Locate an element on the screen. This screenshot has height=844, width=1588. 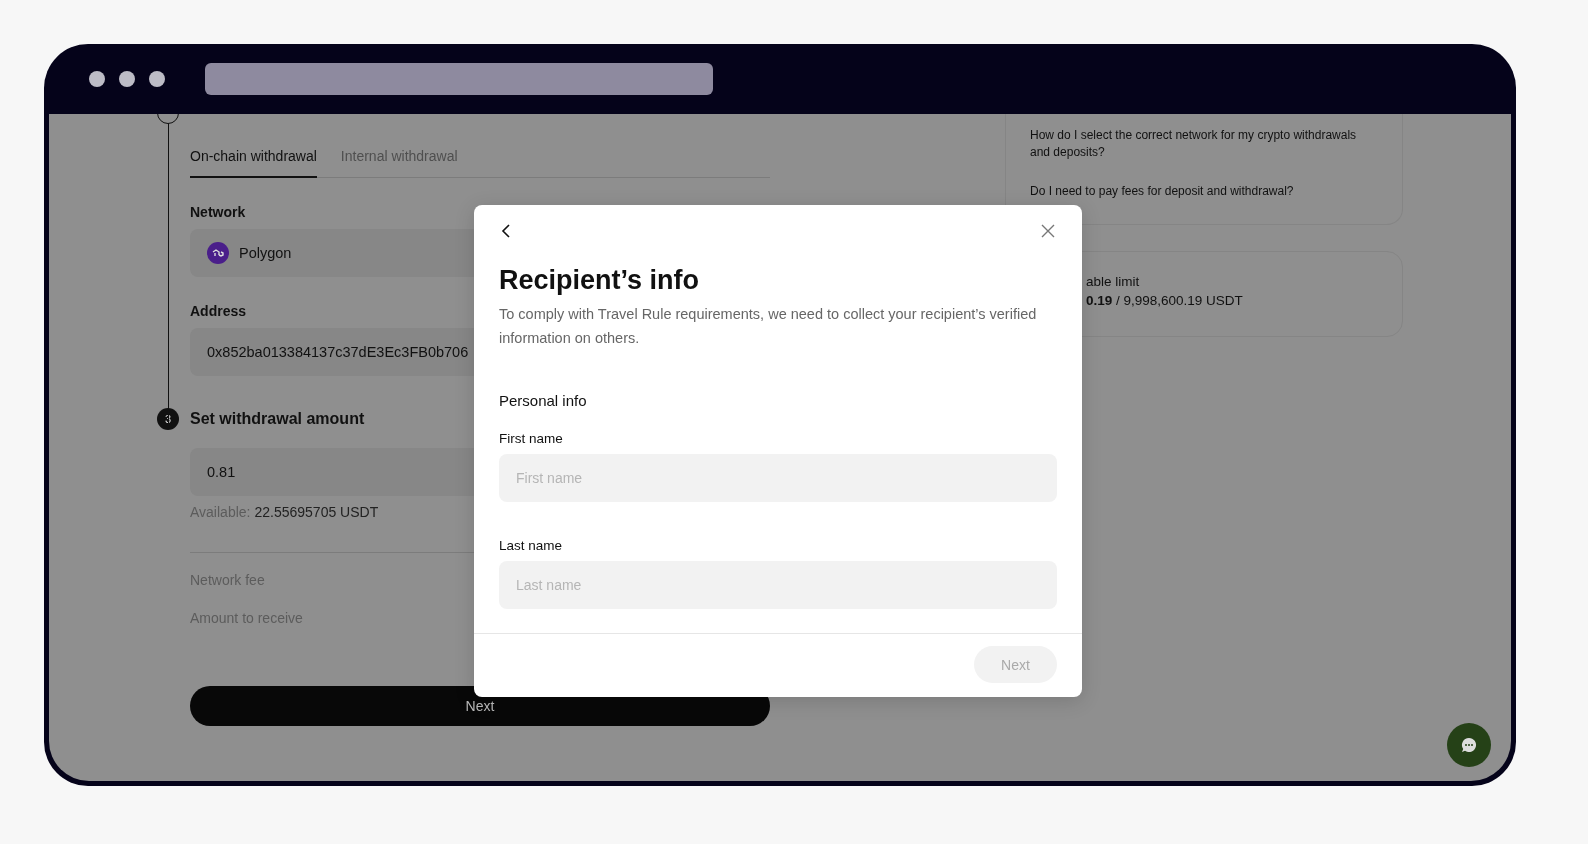
dialog-title: Recipient’s info is located at coordinates (600, 280).